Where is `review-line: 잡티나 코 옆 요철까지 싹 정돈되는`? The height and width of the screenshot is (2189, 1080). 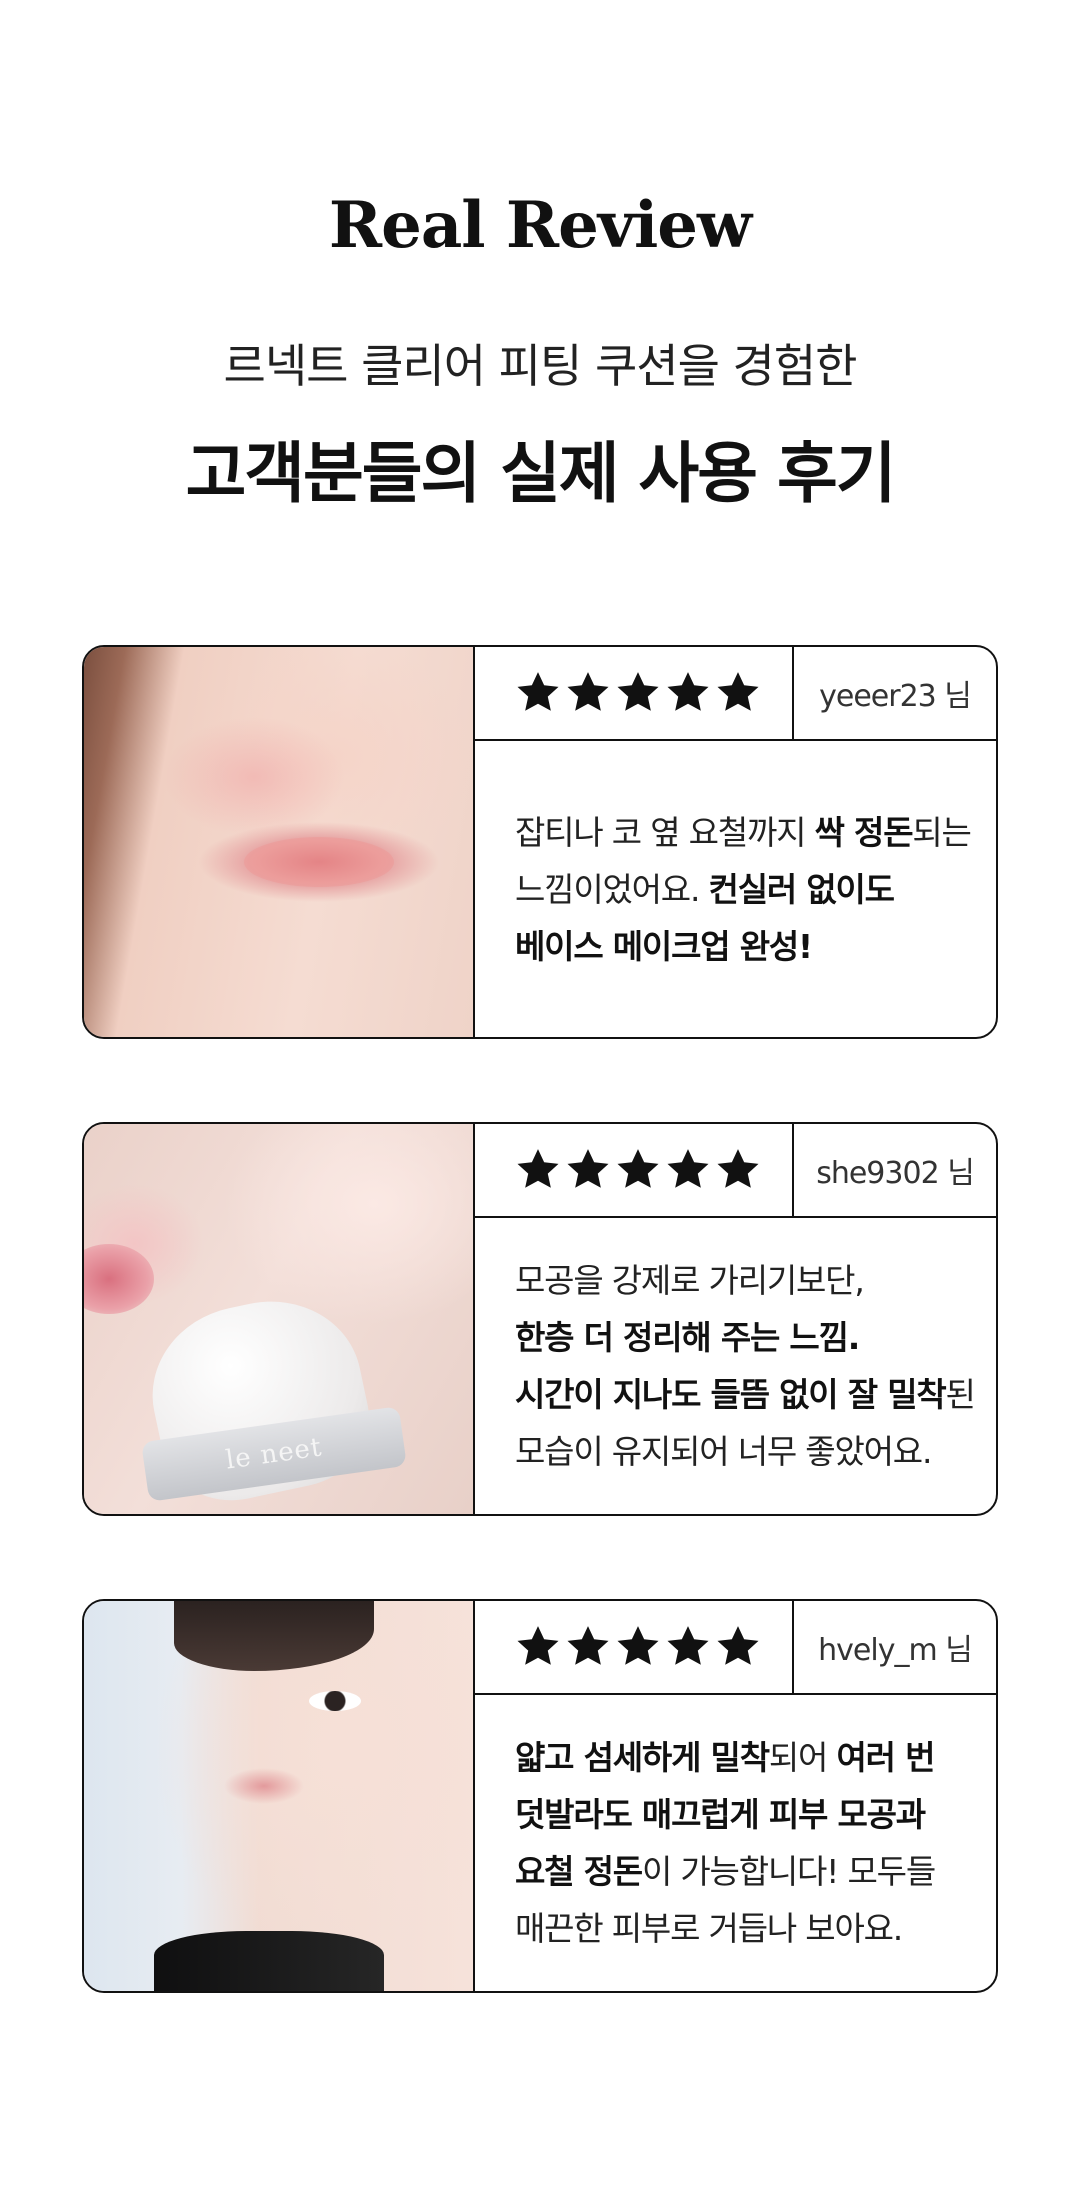 review-line: 잡티나 코 옆 요철까지 싹 정돈되는 is located at coordinates (755, 832).